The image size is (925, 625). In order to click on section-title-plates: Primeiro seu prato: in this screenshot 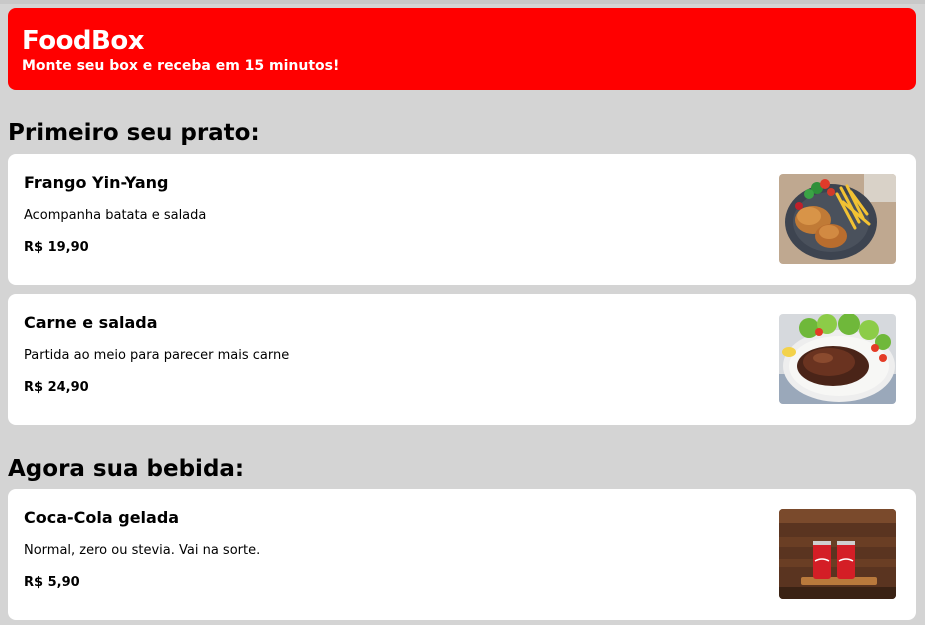, I will do `click(134, 133)`.